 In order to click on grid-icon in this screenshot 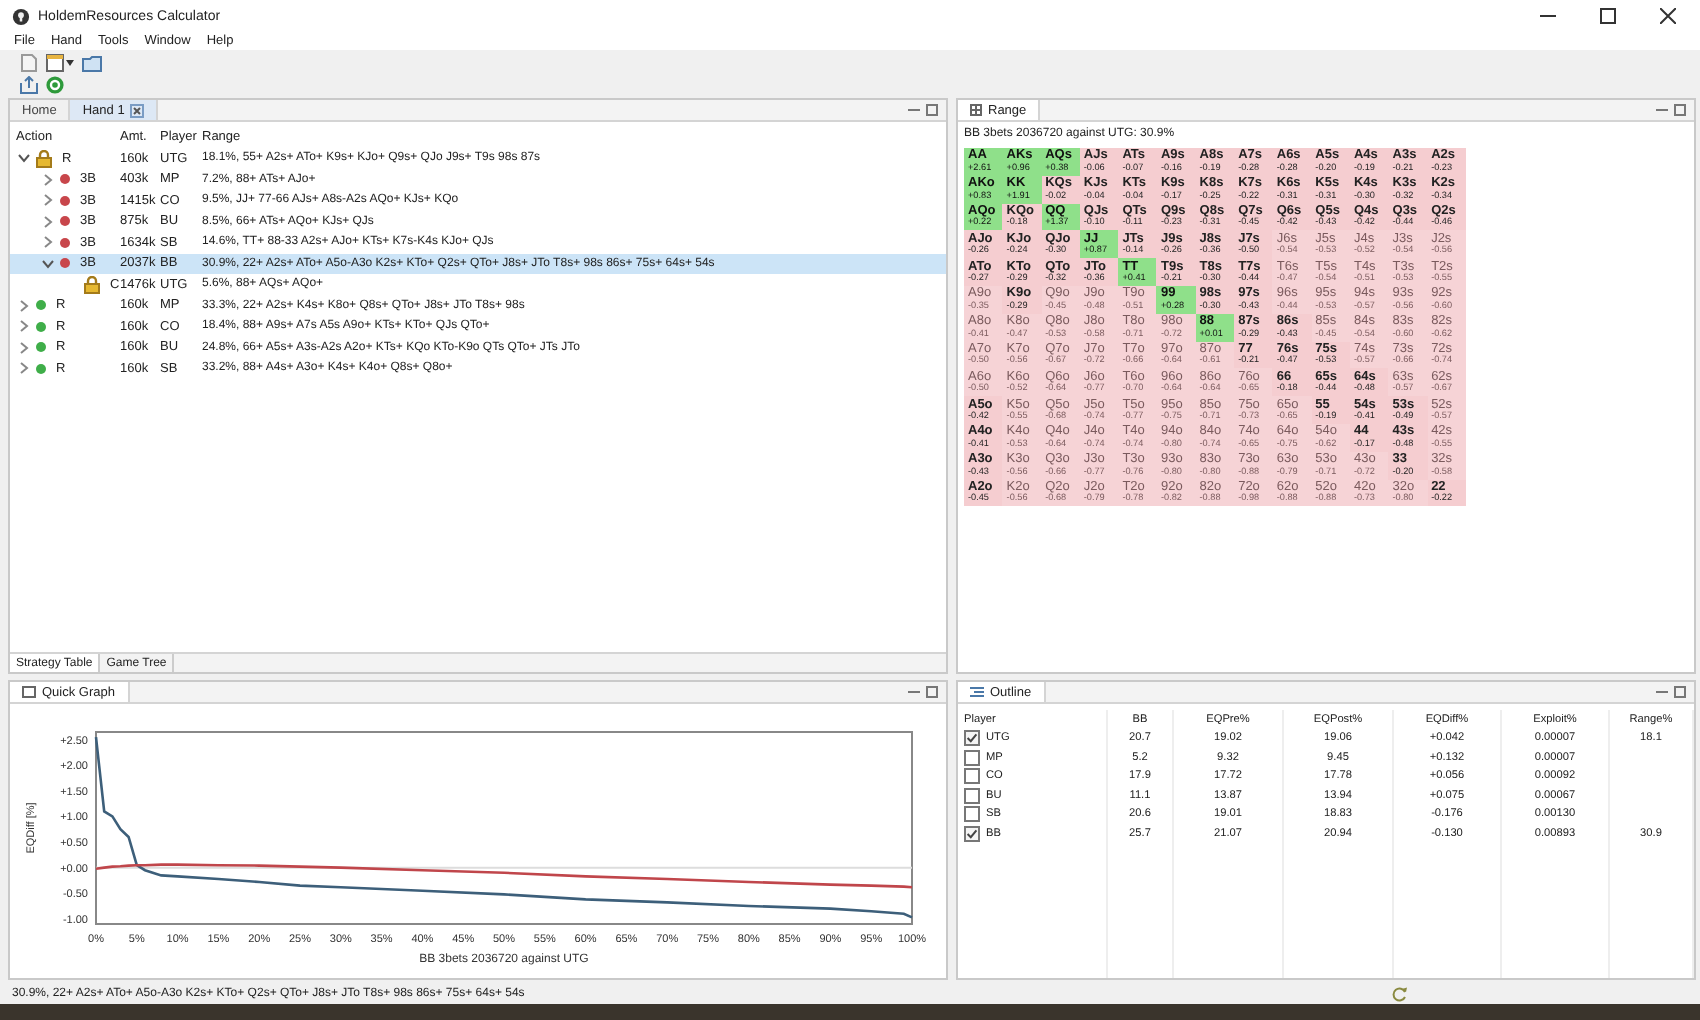, I will do `click(976, 110)`.